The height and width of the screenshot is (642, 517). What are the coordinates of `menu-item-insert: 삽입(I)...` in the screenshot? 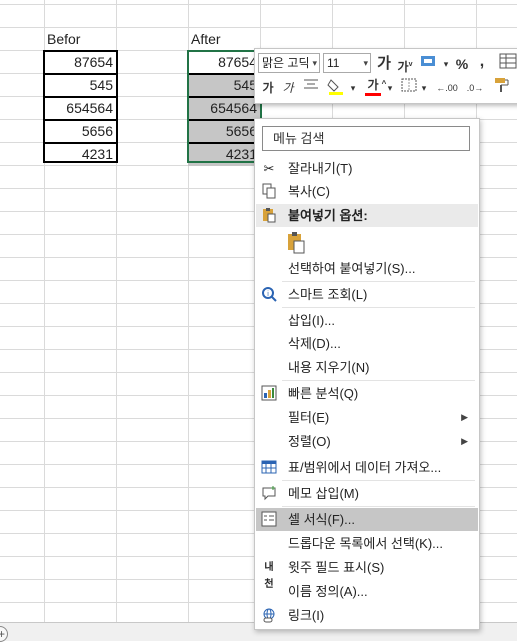 It's located at (367, 320).